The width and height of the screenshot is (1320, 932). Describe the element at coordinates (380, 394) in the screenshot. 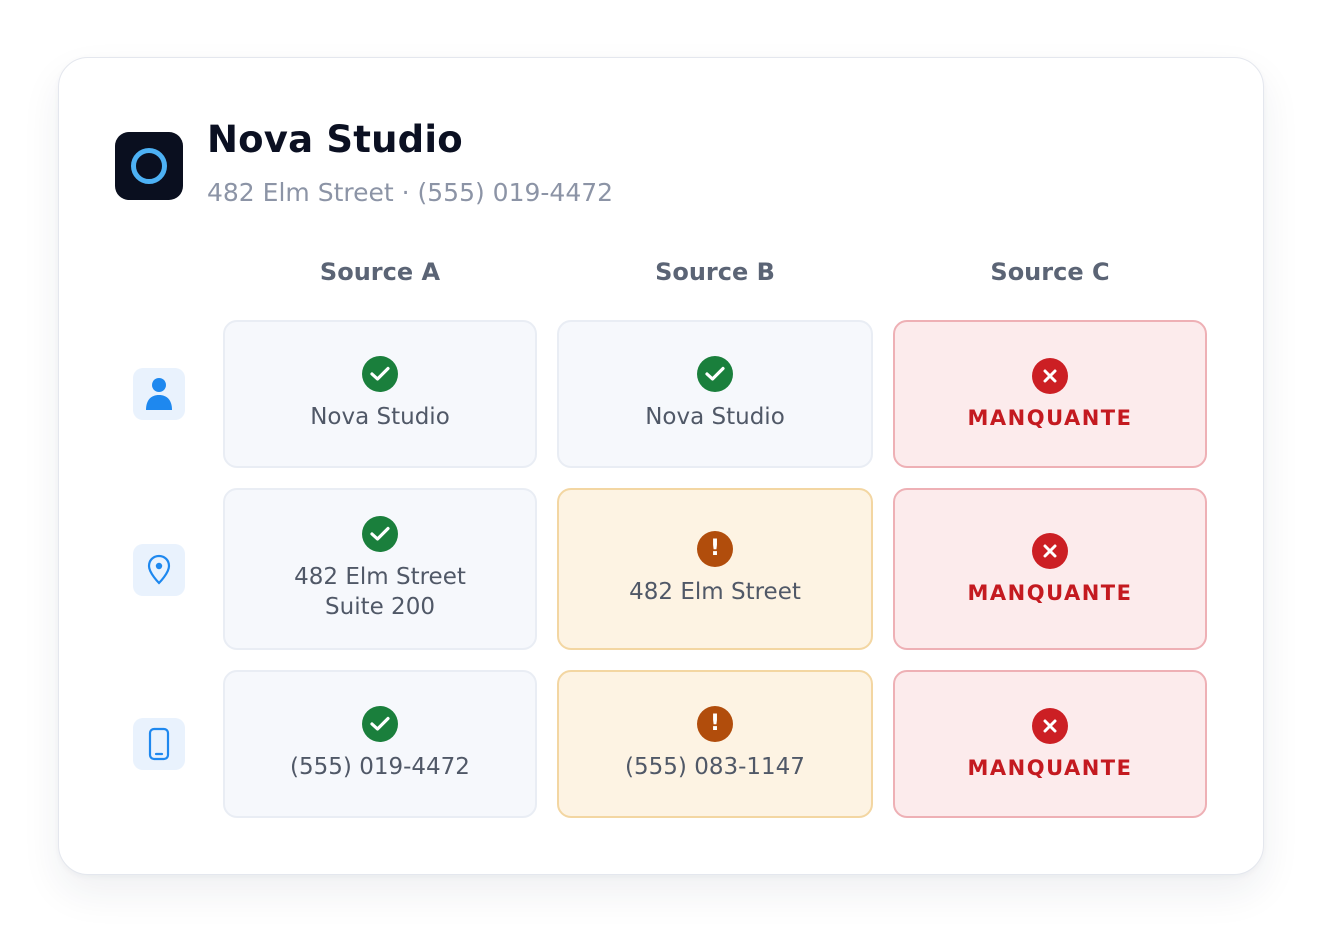

I see `cell-name-source-a: Nova Studio` at that location.